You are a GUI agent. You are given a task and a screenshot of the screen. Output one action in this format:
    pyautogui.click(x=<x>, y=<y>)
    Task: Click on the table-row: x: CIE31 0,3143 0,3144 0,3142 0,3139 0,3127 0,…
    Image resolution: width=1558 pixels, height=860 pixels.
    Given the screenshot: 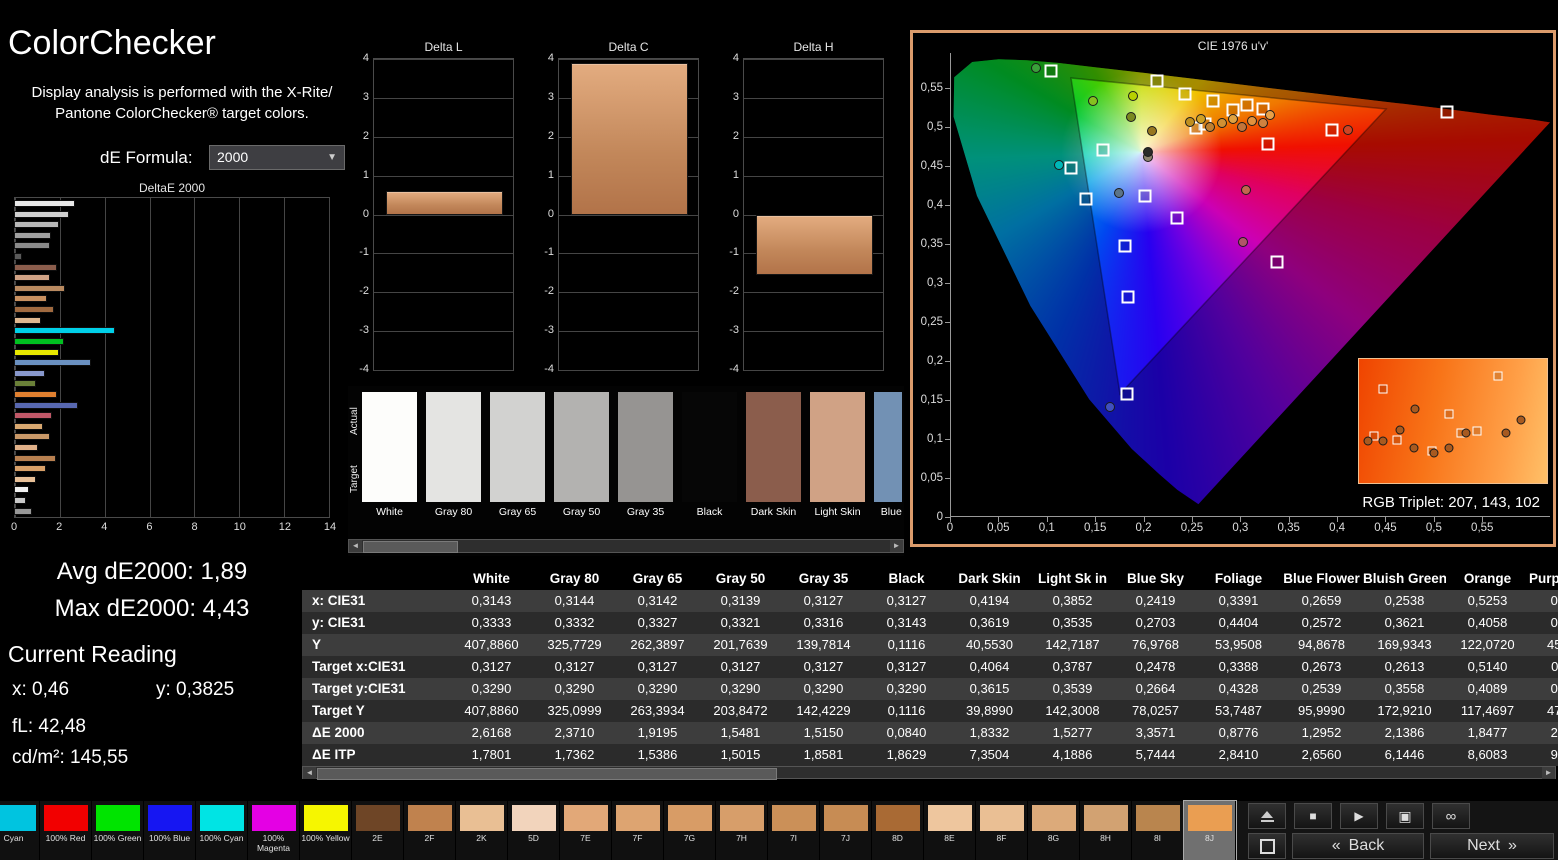 What is the action you would take?
    pyautogui.click(x=930, y=601)
    